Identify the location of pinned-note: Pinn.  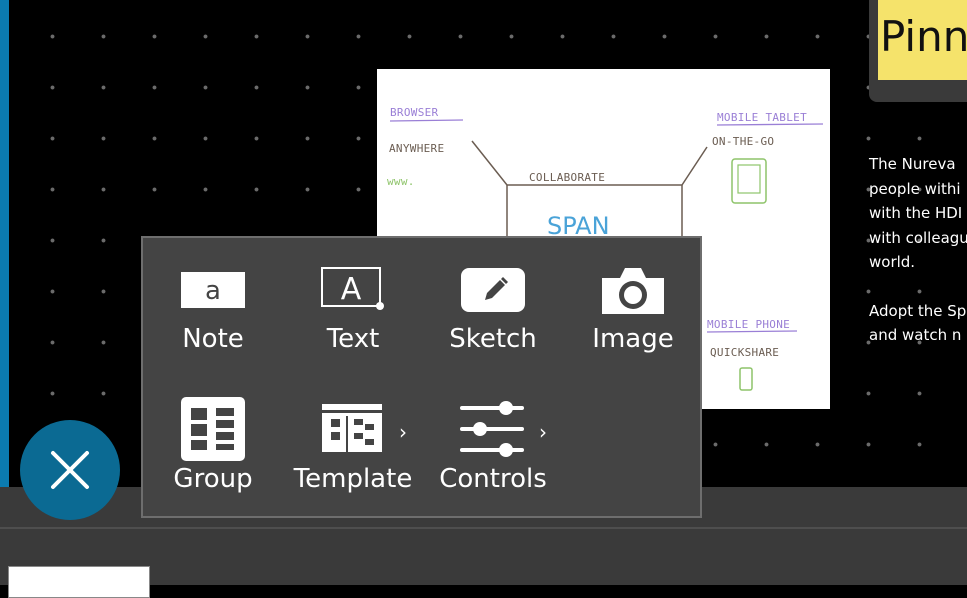
(922, 40).